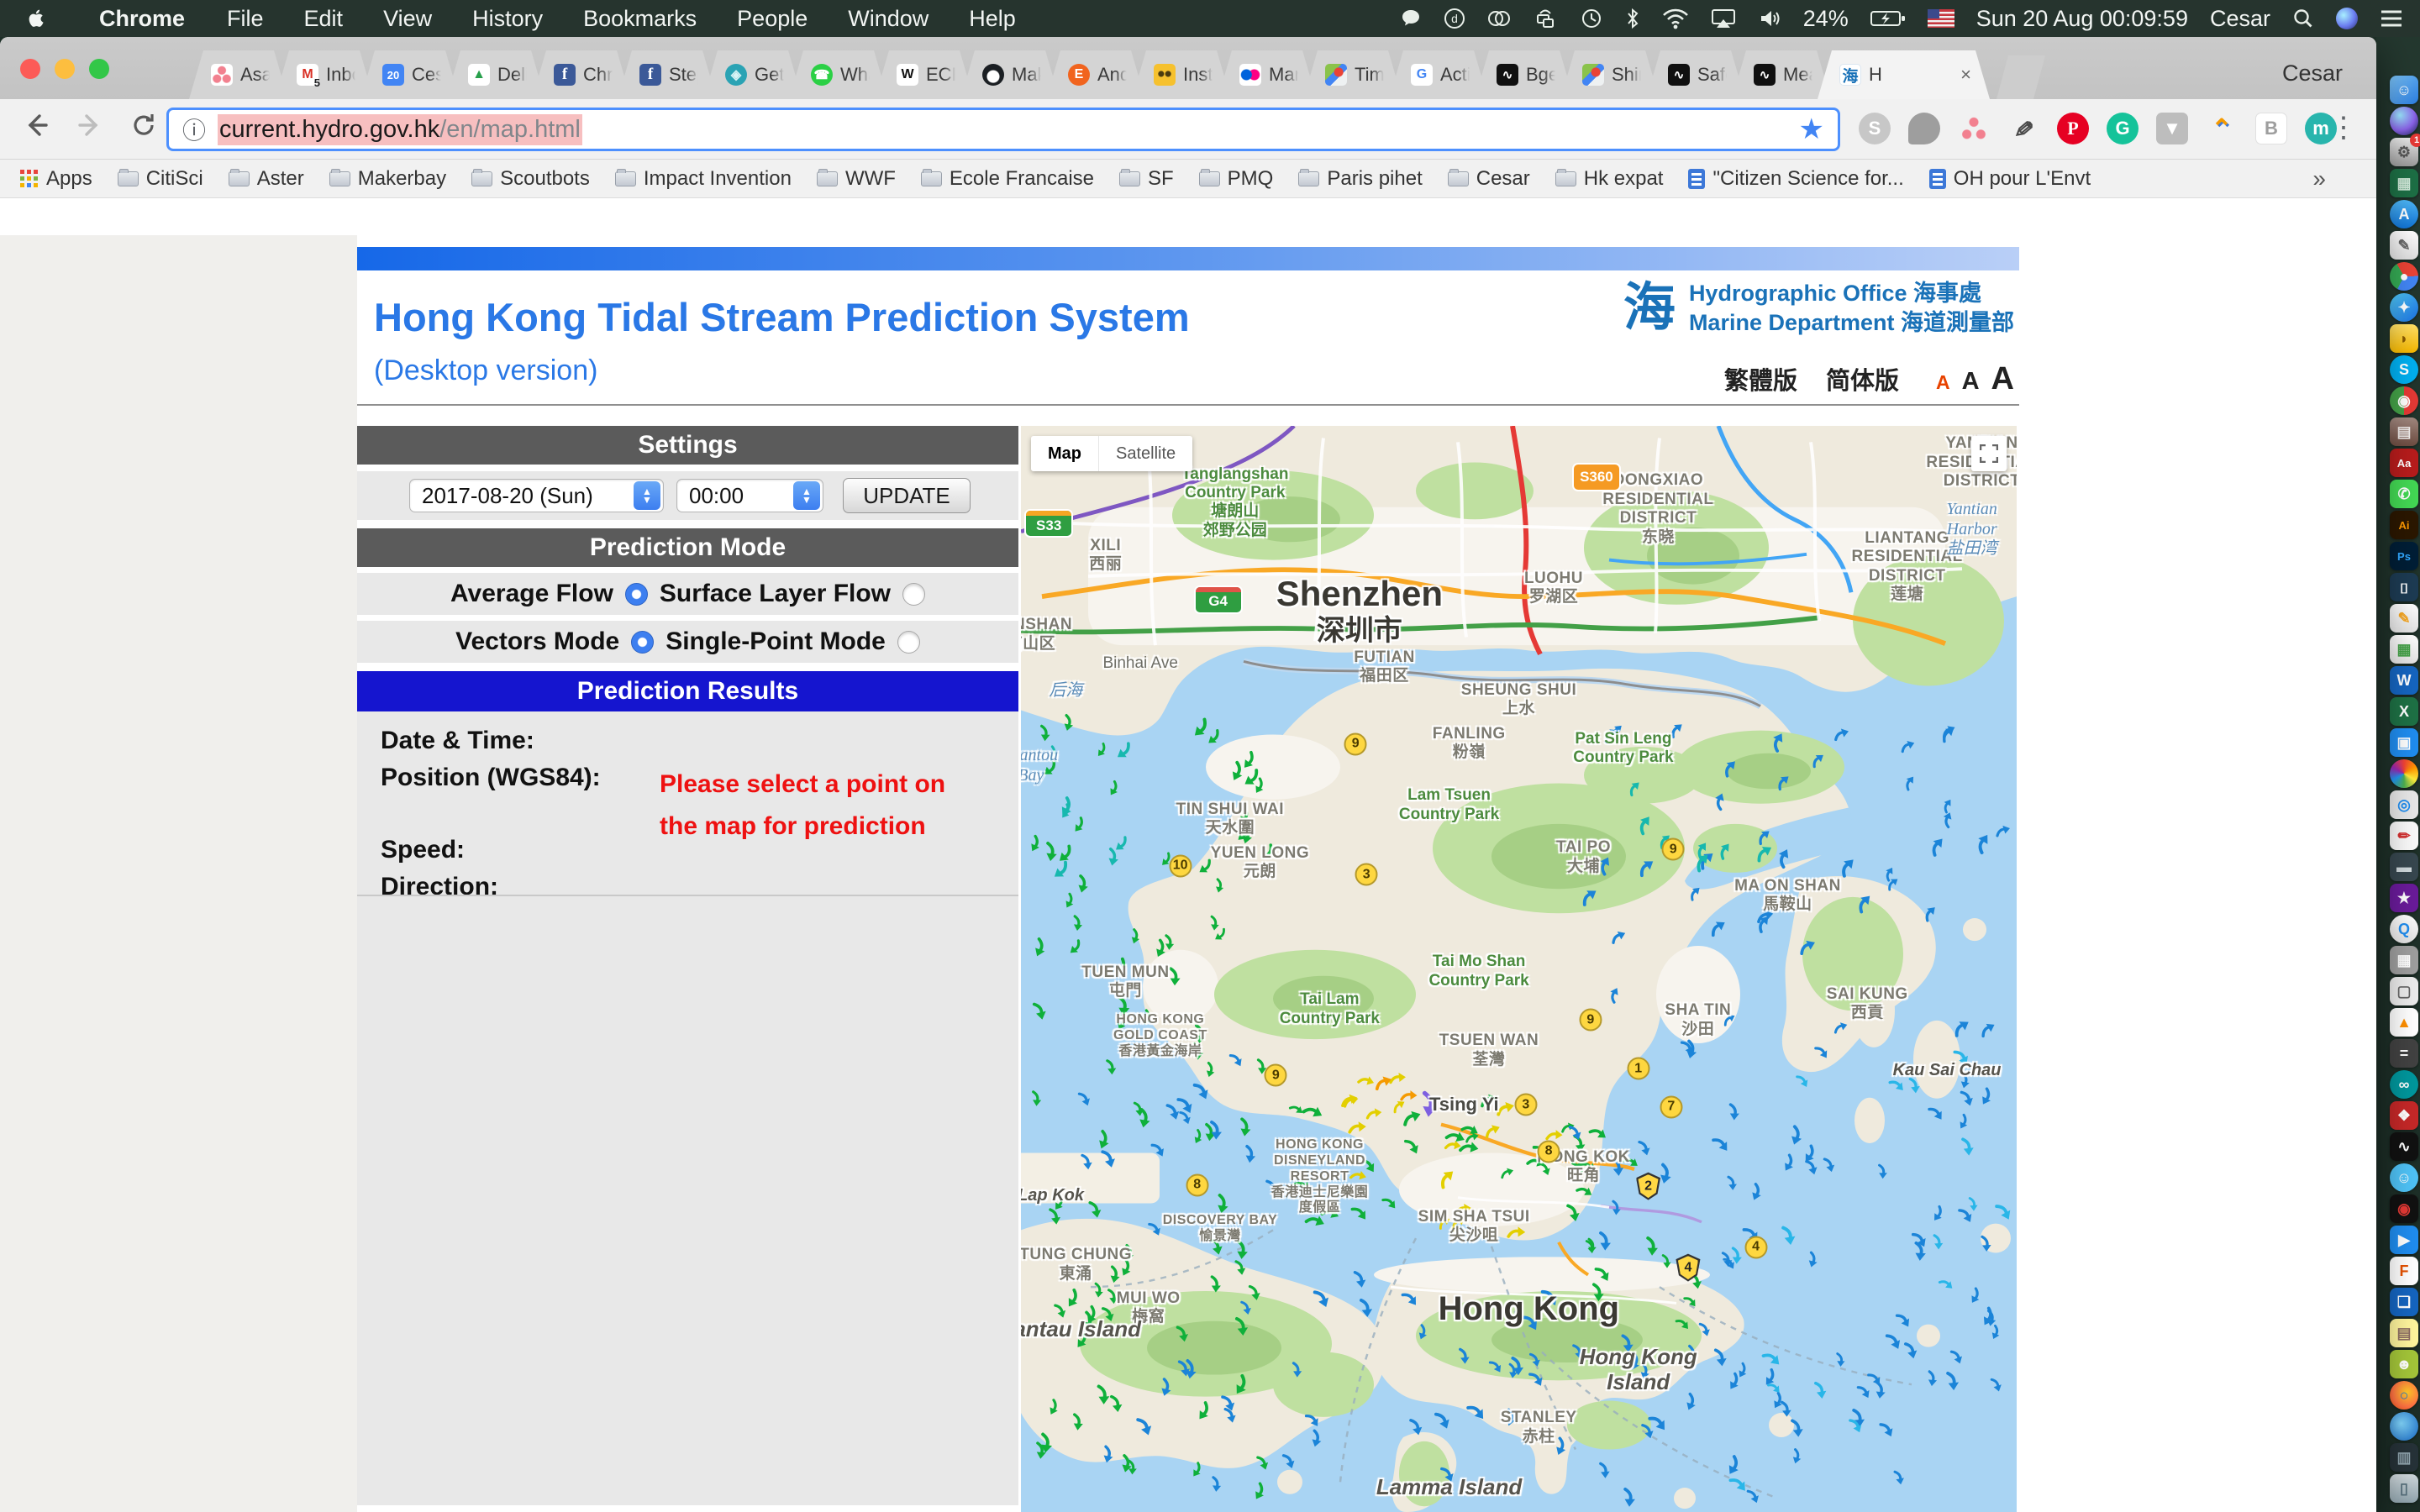 The image size is (2420, 1512). I want to click on font-size-medium-button: A, so click(1971, 382).